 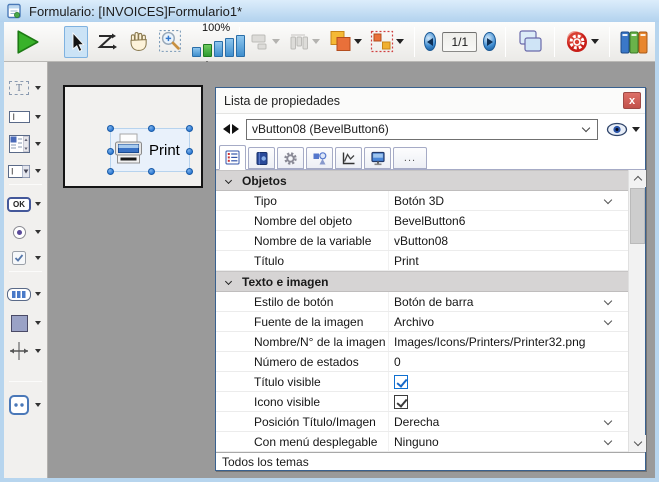 I want to click on property-row-titulo-visible: Título visible, so click(x=422, y=382).